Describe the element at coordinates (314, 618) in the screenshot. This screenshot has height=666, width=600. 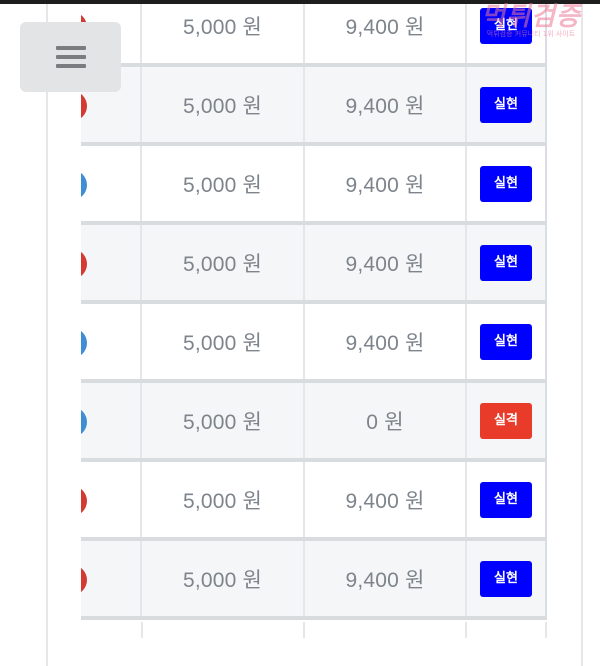
I see `row-divider` at that location.